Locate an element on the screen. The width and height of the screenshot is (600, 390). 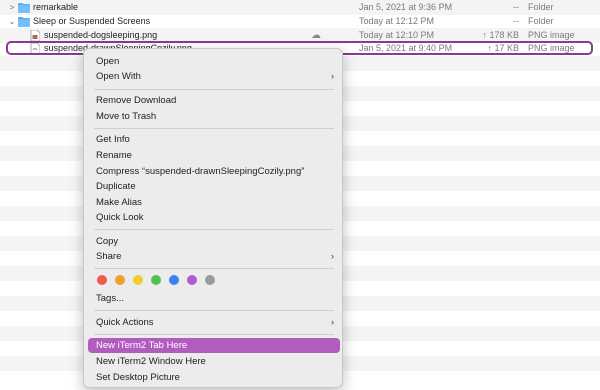
menu-item-new-iterm2-tab: New iTerm2 Tab Here is located at coordinates (214, 345).